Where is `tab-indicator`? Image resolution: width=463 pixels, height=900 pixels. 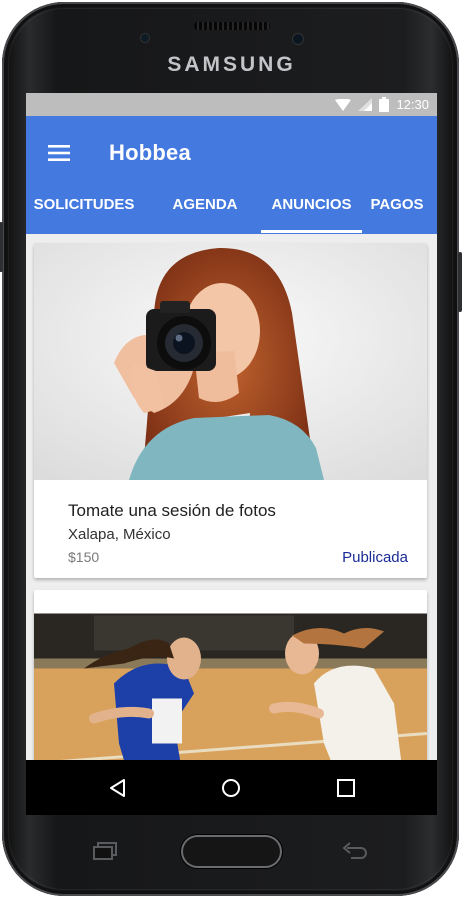 tab-indicator is located at coordinates (311, 231).